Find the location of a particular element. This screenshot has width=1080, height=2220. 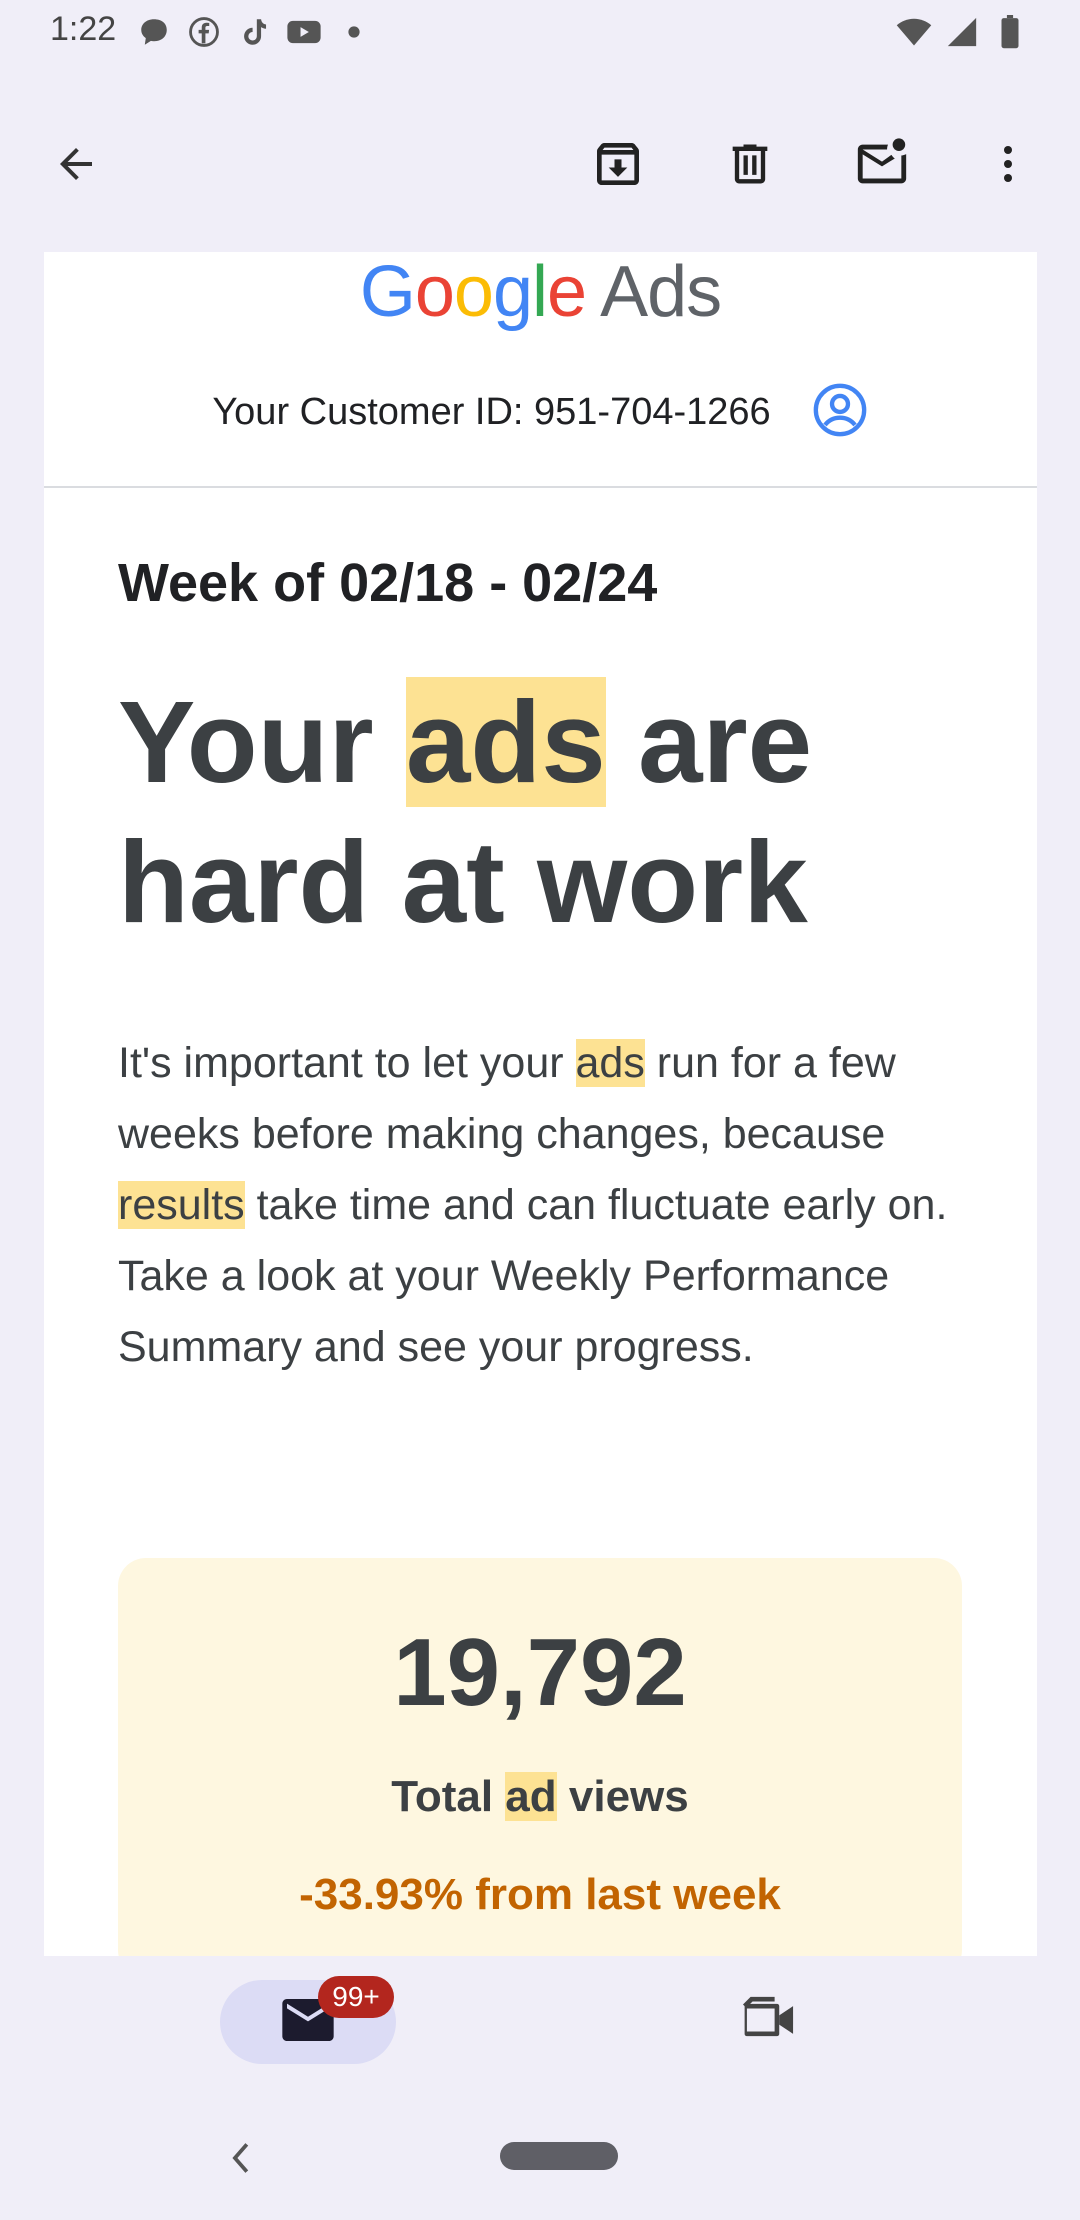

email-toolbar is located at coordinates (540, 164).